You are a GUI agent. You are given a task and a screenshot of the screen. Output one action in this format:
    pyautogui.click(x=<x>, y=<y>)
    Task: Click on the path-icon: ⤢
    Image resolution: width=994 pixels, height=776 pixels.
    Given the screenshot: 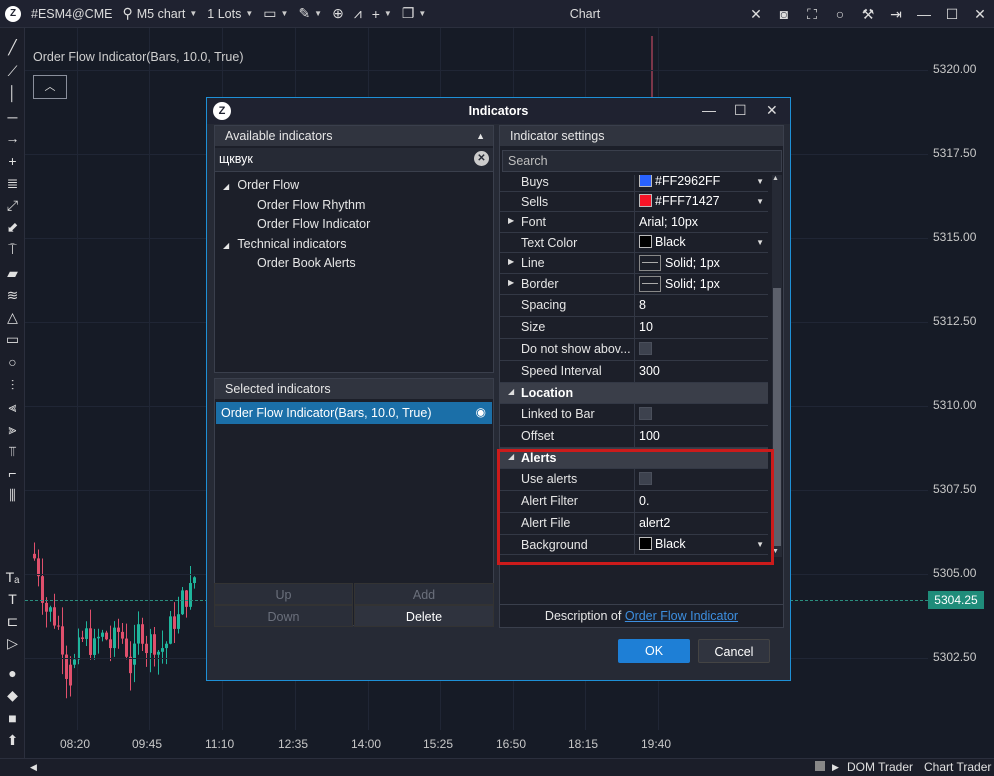 What is the action you would take?
    pyautogui.click(x=12, y=205)
    